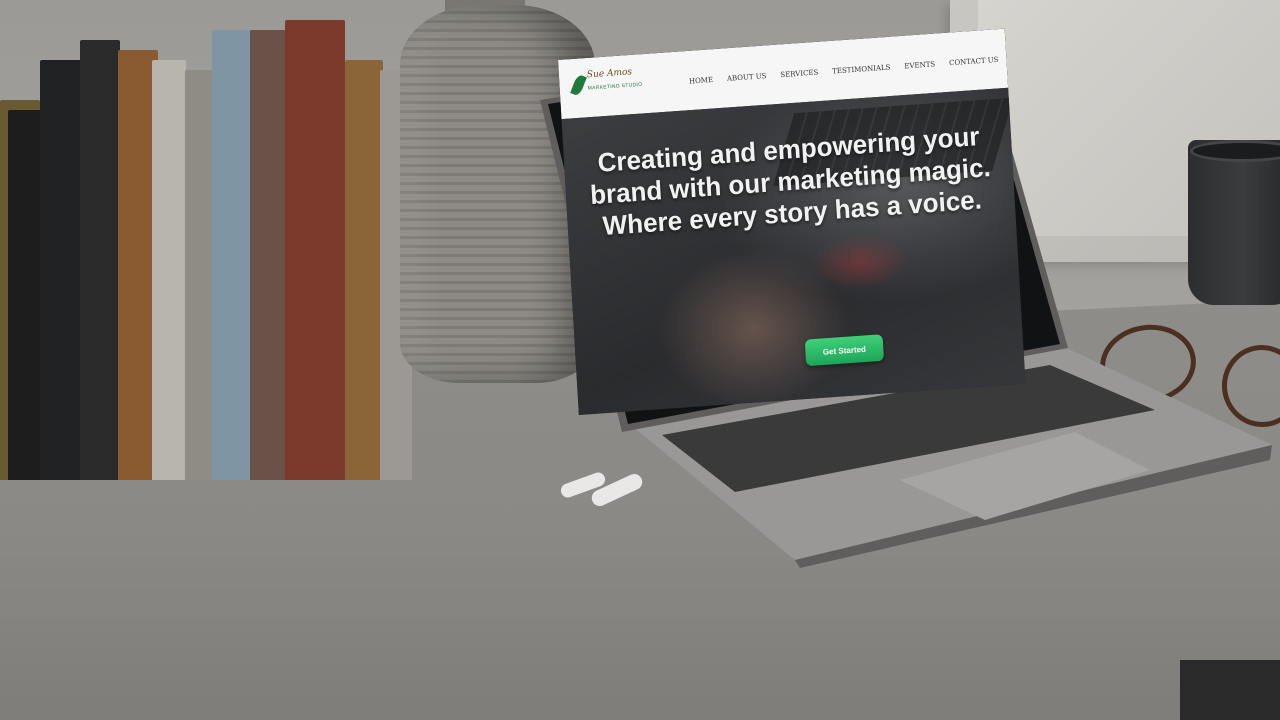 This screenshot has width=1280, height=720. Describe the element at coordinates (578, 85) in the screenshot. I see `leaf-icon` at that location.